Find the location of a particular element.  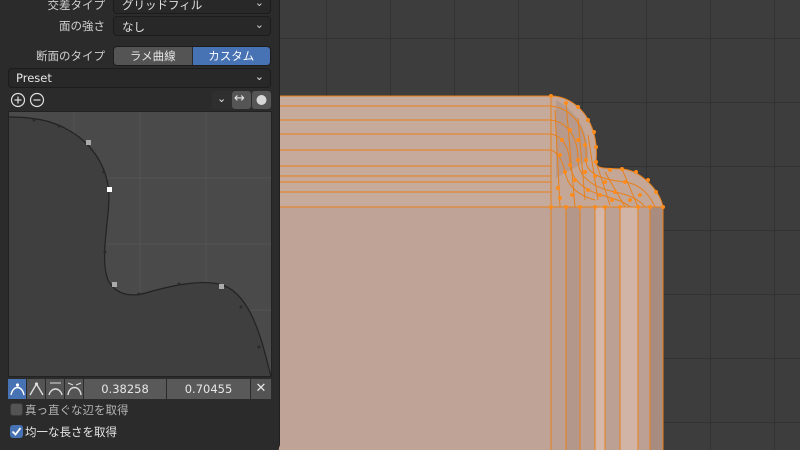

handle-auto-clamped-button is located at coordinates (55, 389).